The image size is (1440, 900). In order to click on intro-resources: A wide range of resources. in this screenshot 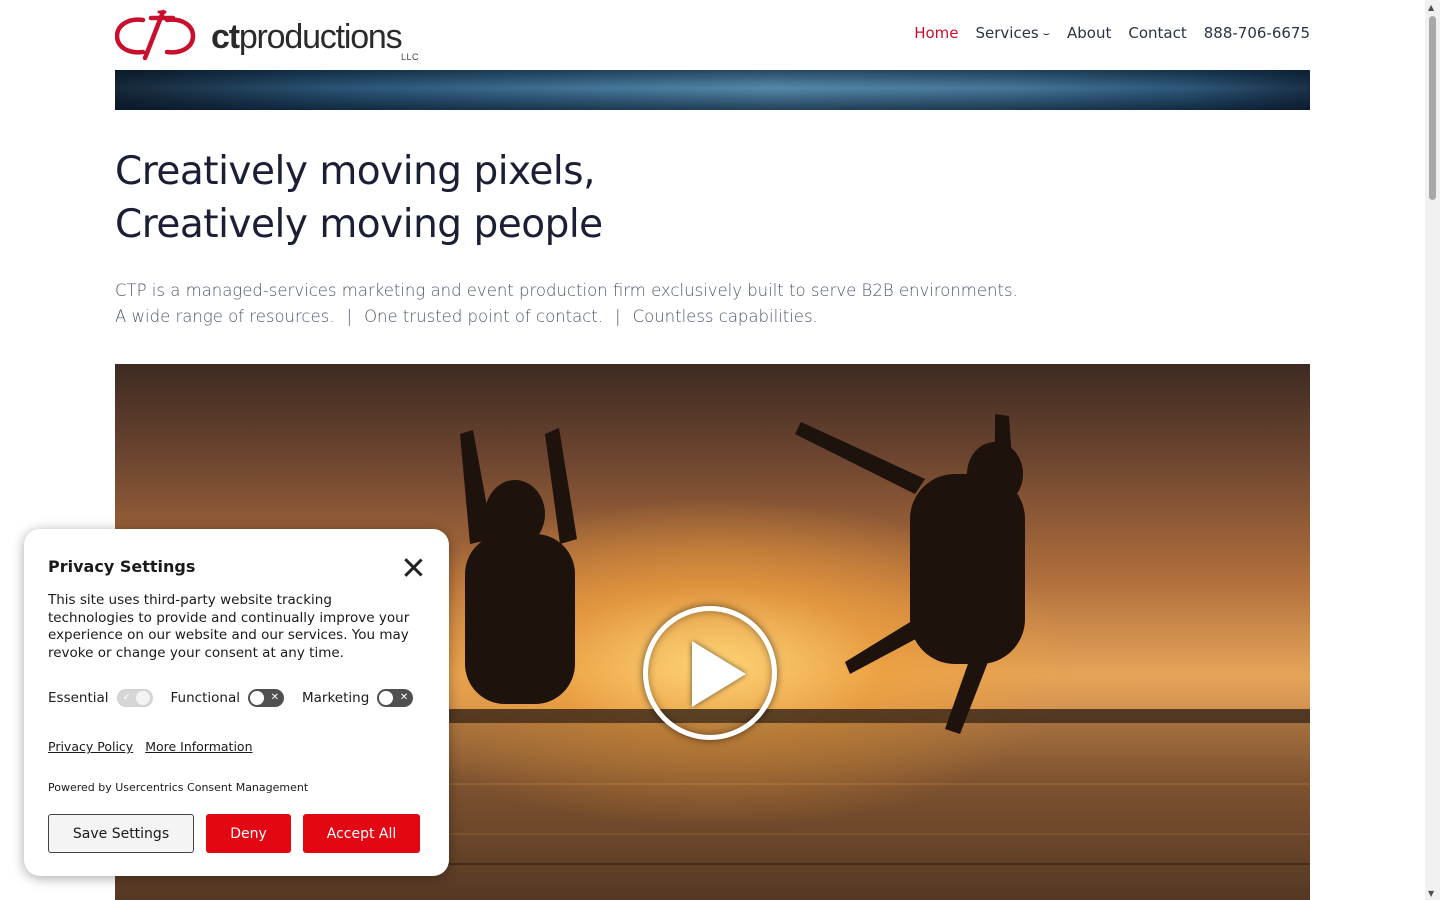, I will do `click(225, 316)`.